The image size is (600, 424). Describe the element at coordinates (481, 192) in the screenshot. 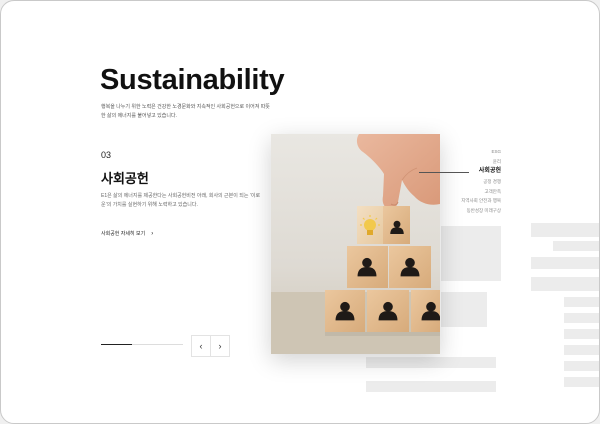

I see `side-nav-item-customer-satisfaction: 고객만족` at that location.